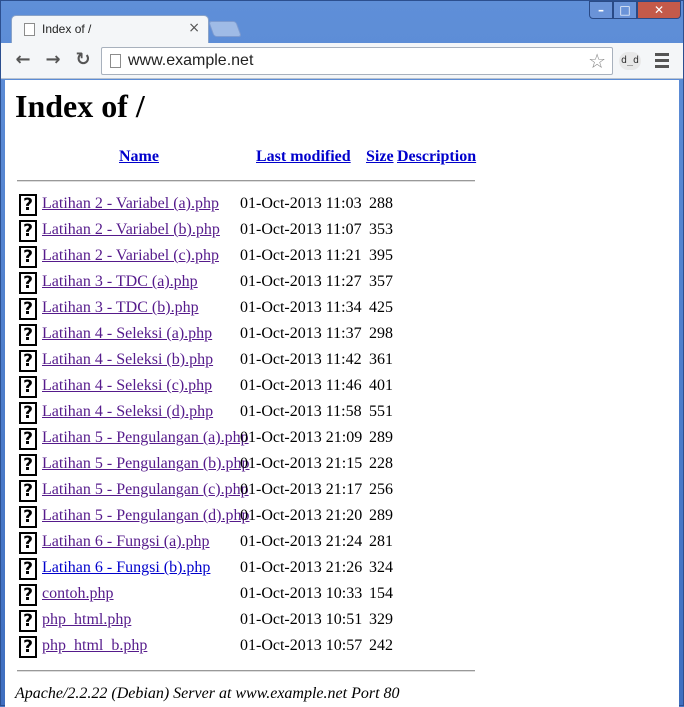 The image size is (684, 707). What do you see at coordinates (145, 438) in the screenshot?
I see `file-link: Latihan 5 - Pengulangan (a).php` at bounding box center [145, 438].